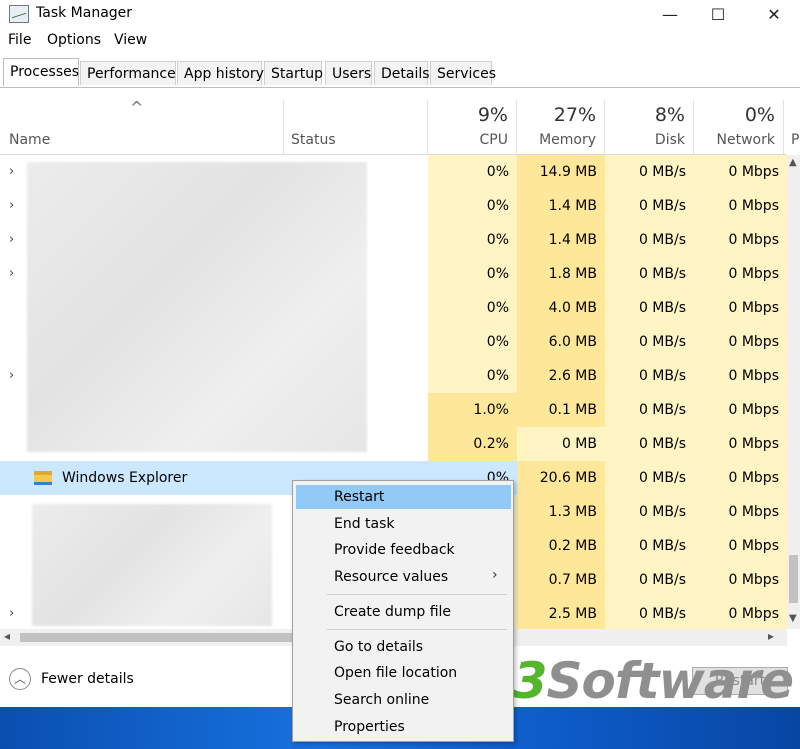 Image resolution: width=800 pixels, height=749 pixels. Describe the element at coordinates (41, 72) in the screenshot. I see `tab-processes: Processes` at that location.